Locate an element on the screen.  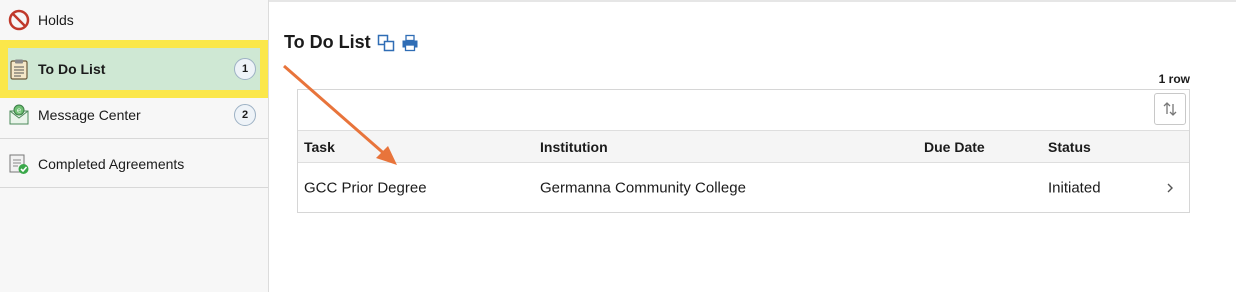
mail-icon: e is located at coordinates (19, 114).